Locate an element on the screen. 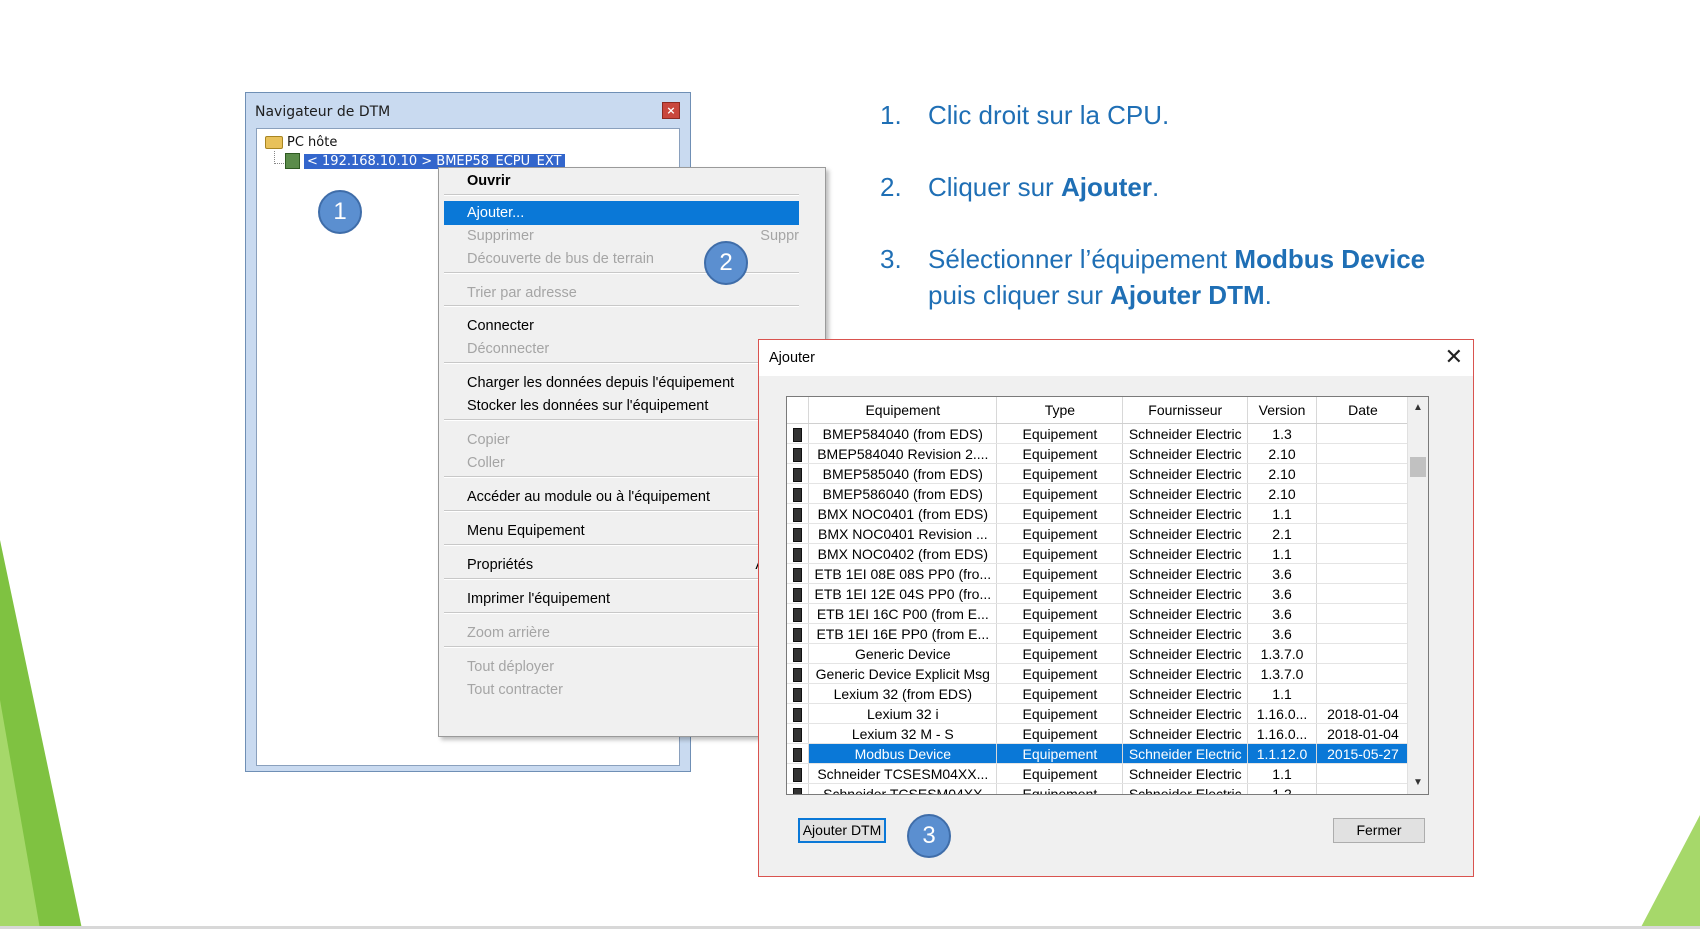 This screenshot has height=929, width=1700. menu-item: Déconnecter is located at coordinates (621, 349).